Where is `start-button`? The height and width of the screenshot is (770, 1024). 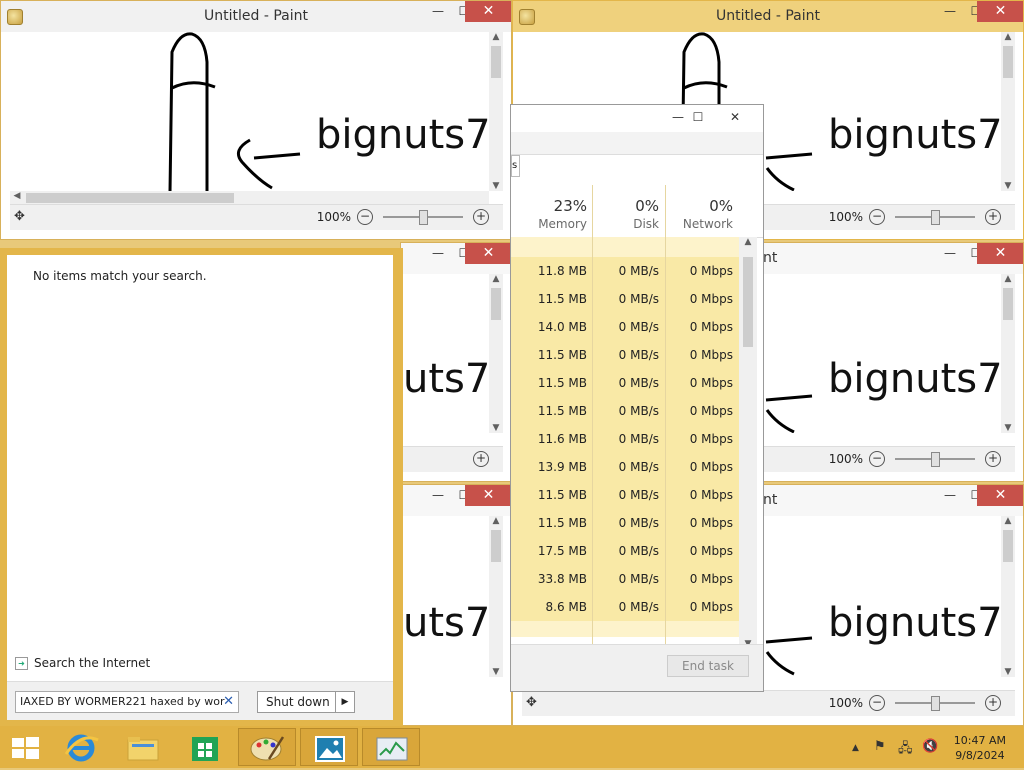 start-button is located at coordinates (25, 747).